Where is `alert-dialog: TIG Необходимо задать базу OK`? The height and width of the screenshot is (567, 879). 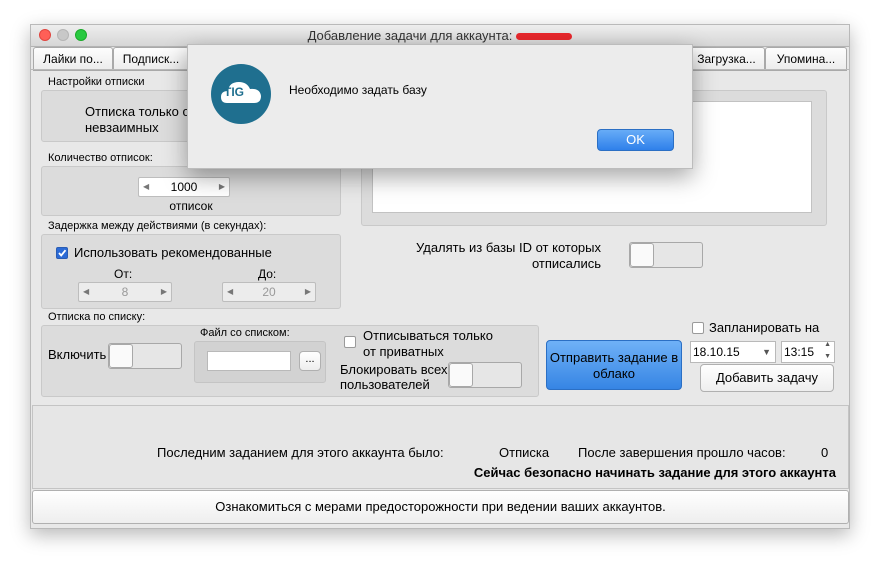 alert-dialog: TIG Необходимо задать базу OK is located at coordinates (440, 106).